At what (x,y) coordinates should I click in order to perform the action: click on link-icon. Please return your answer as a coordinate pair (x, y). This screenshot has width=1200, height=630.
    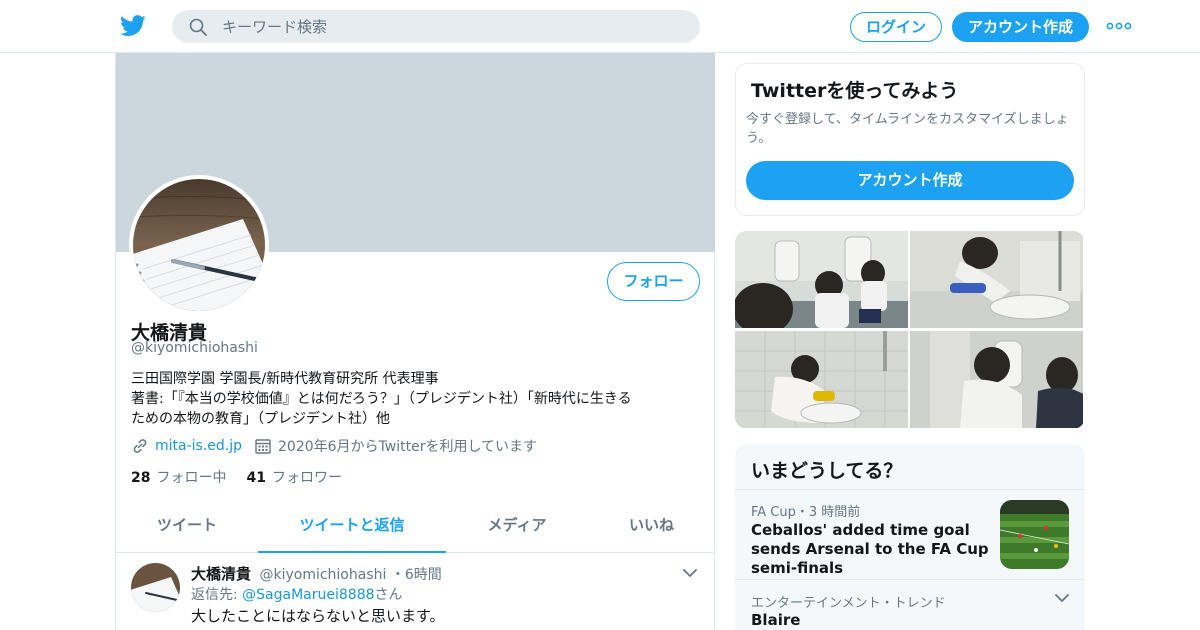
    Looking at the image, I should click on (140, 446).